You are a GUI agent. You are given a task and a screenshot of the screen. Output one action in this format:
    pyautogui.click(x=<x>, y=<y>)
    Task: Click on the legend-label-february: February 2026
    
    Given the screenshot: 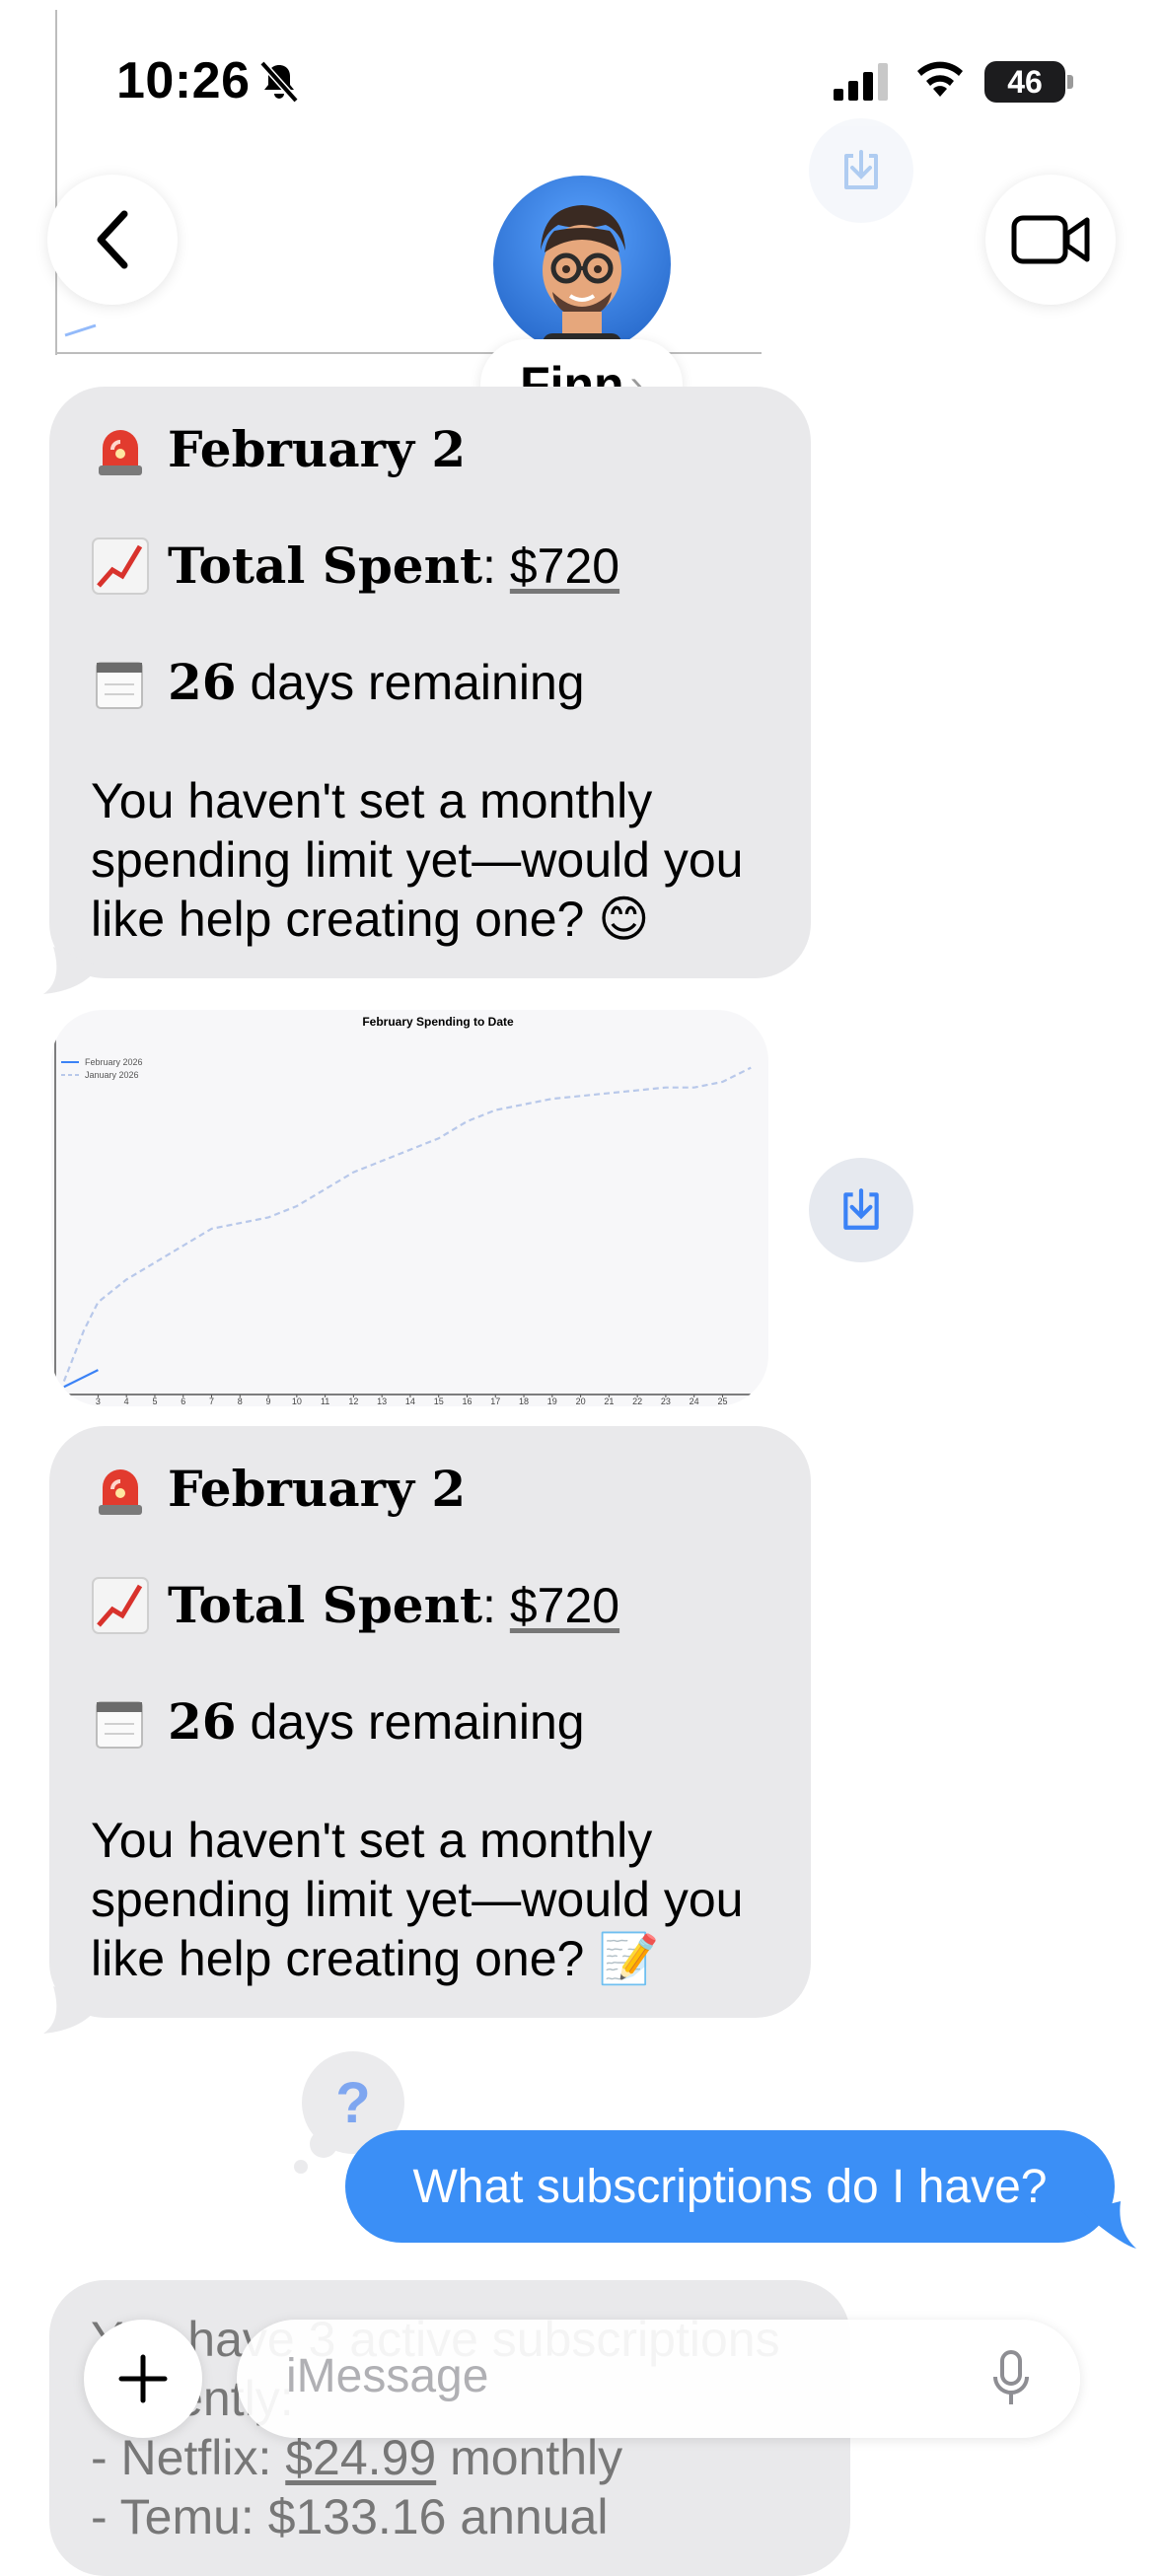 What is the action you would take?
    pyautogui.click(x=114, y=1062)
    